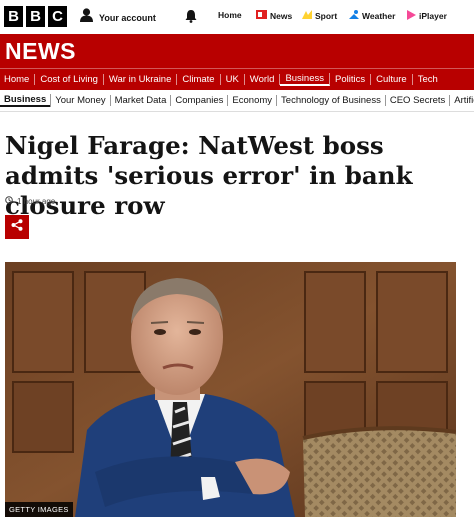  What do you see at coordinates (263, 79) in the screenshot?
I see `news-nav-item-world: World` at bounding box center [263, 79].